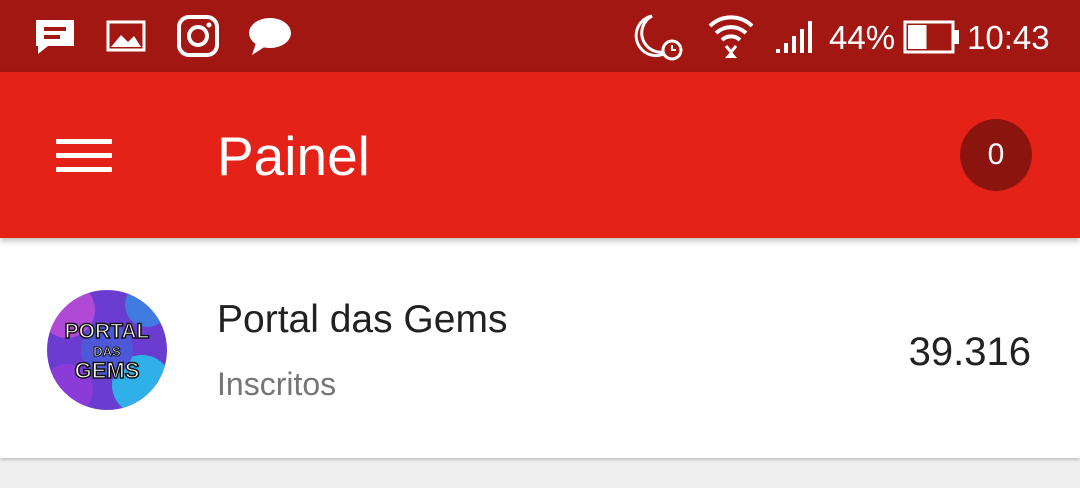 The width and height of the screenshot is (1080, 488). Describe the element at coordinates (658, 37) in the screenshot. I see `do-not-disturb-alarm-icon` at that location.